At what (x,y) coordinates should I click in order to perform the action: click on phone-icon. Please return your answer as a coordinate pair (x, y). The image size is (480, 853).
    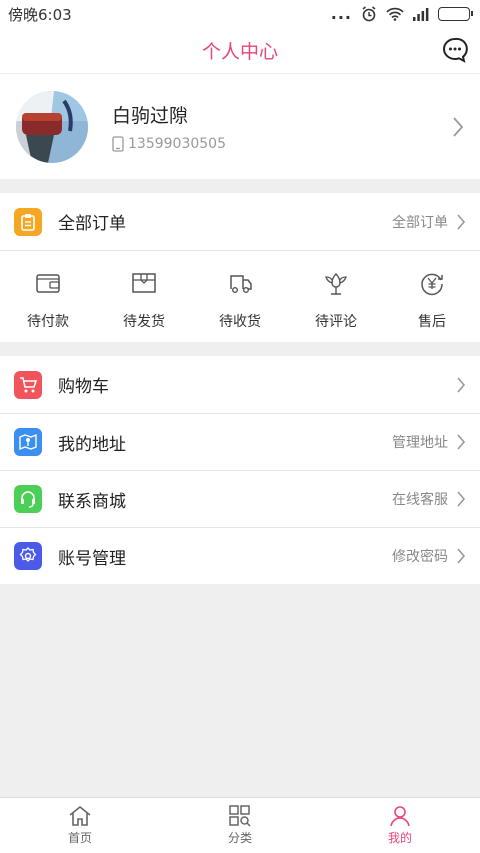
    Looking at the image, I should click on (118, 144).